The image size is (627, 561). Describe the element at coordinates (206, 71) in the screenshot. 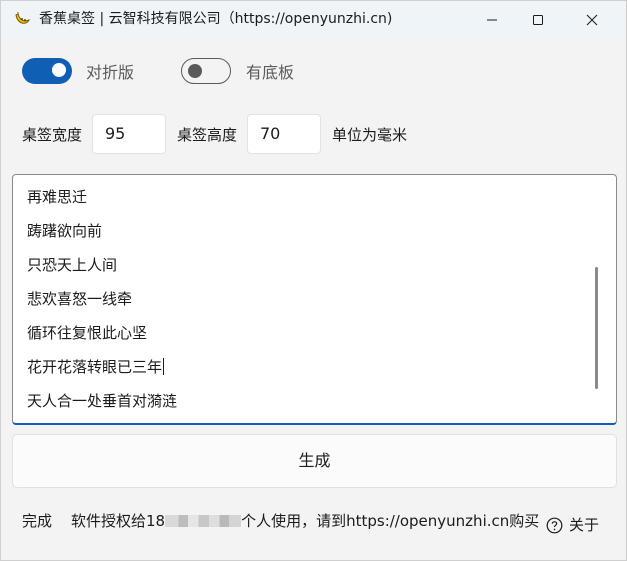

I see `base-toggle` at that location.